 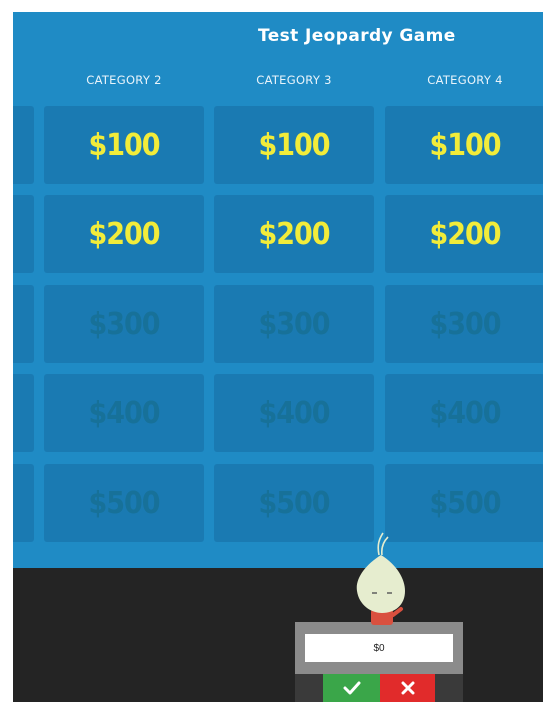 I want to click on tile-cat2-500: $500, so click(x=124, y=503).